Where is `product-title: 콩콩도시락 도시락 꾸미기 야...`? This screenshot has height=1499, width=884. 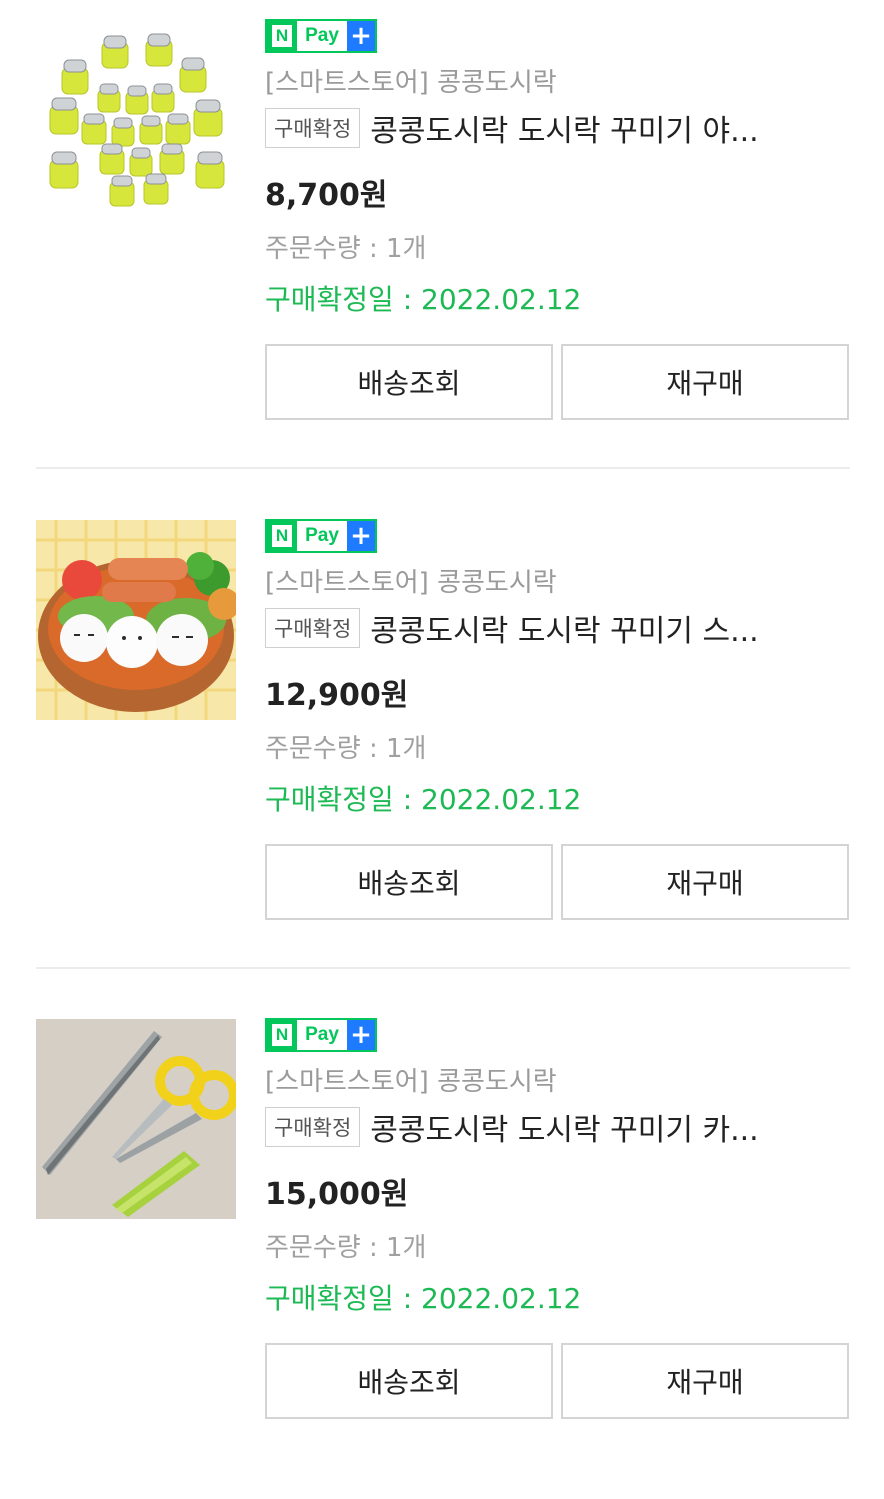
product-title: 콩콩도시락 도시락 꾸미기 야... is located at coordinates (610, 128).